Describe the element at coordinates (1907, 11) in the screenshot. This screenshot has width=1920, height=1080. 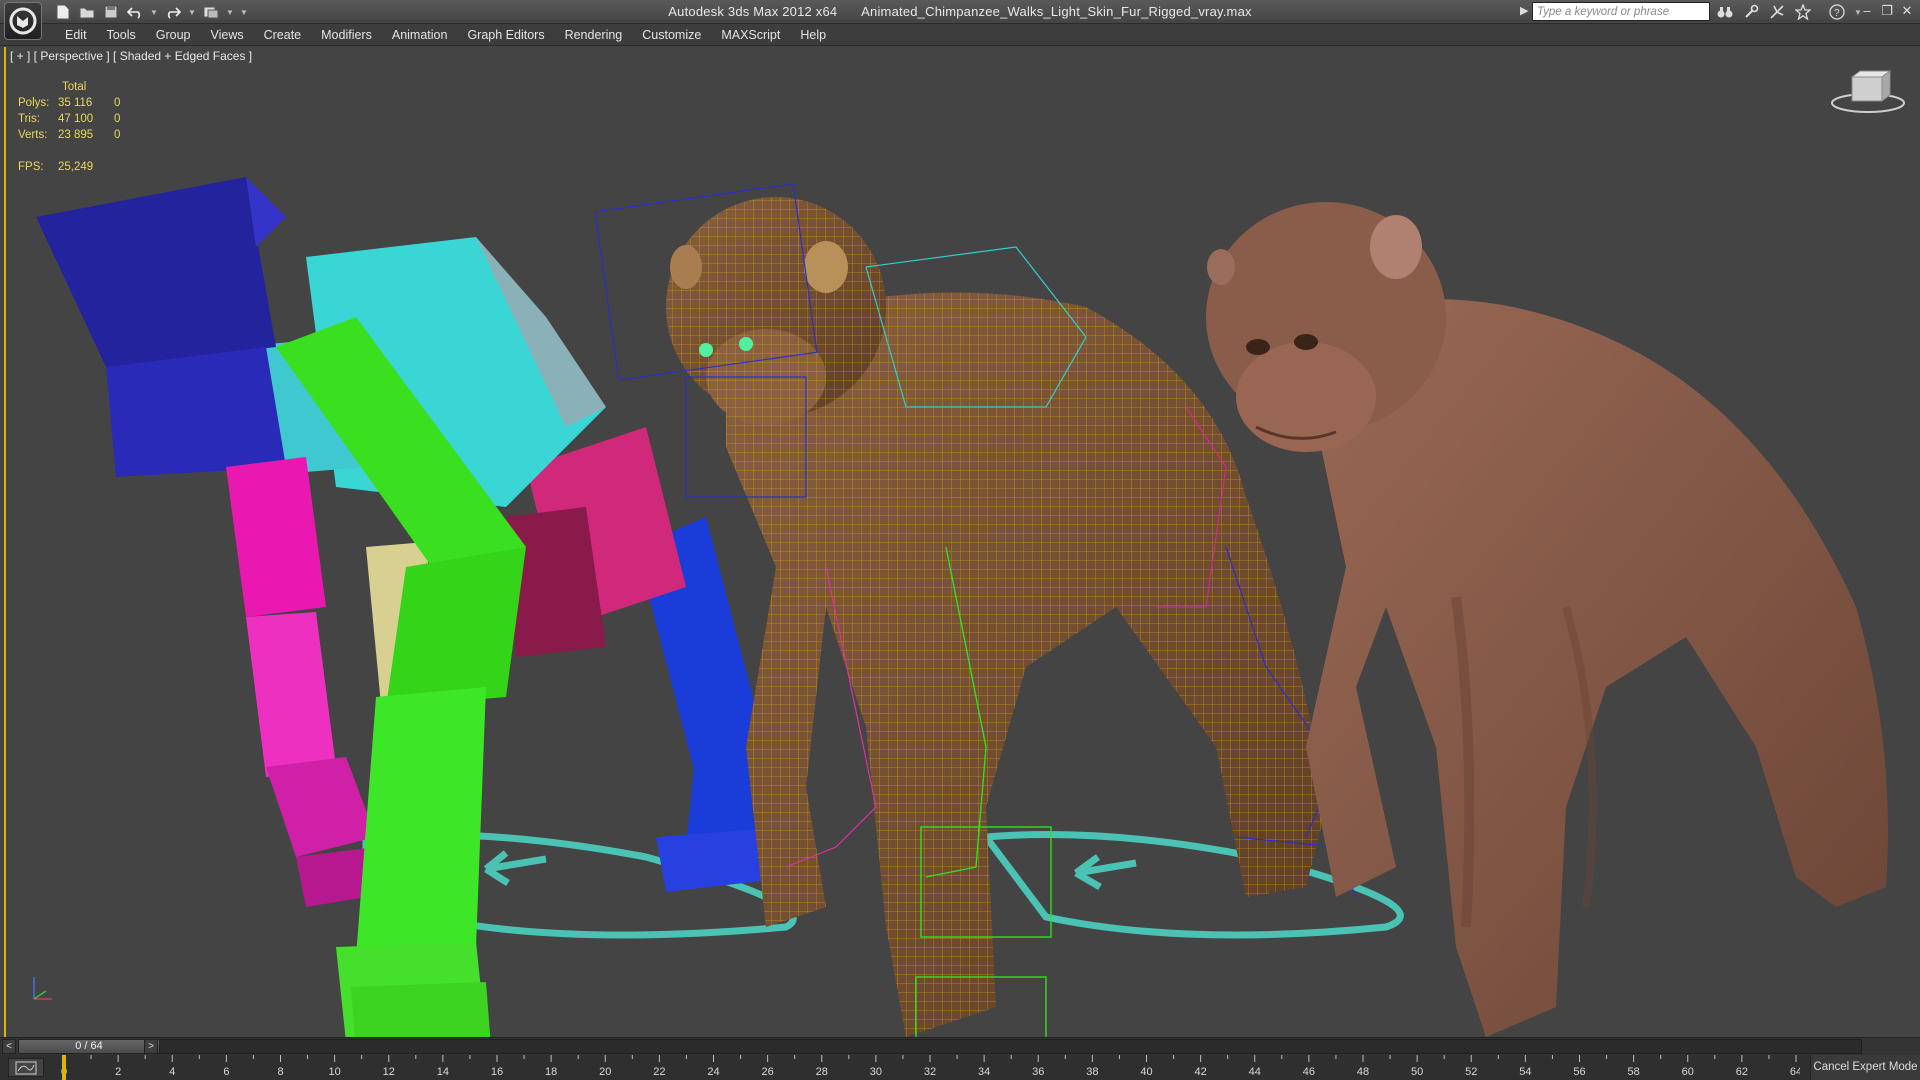
I see `close-icon: ✕` at that location.